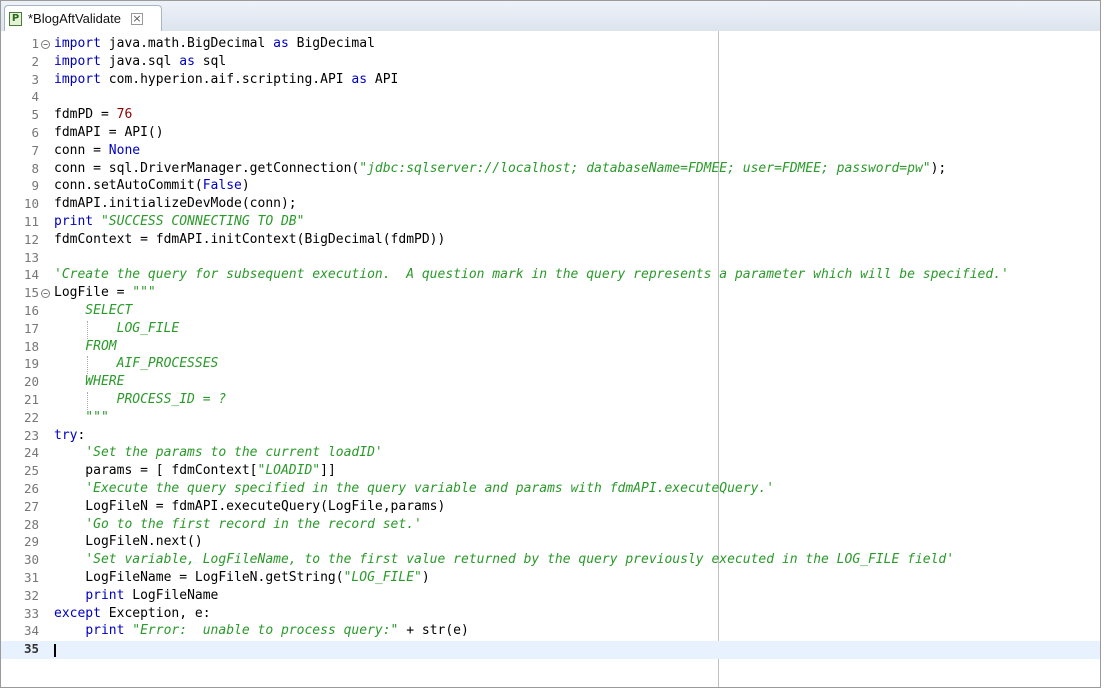  What do you see at coordinates (550, 294) in the screenshot?
I see `code-line: 15− LogFile = """` at bounding box center [550, 294].